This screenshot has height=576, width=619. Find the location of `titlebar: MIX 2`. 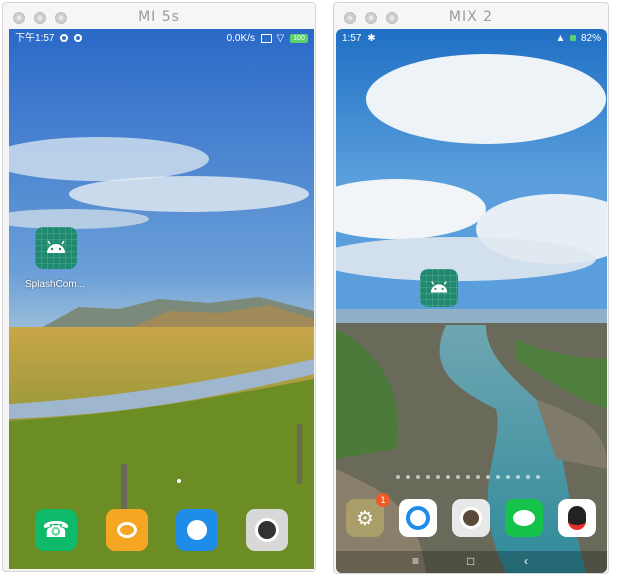

titlebar: MIX 2 is located at coordinates (471, 17).